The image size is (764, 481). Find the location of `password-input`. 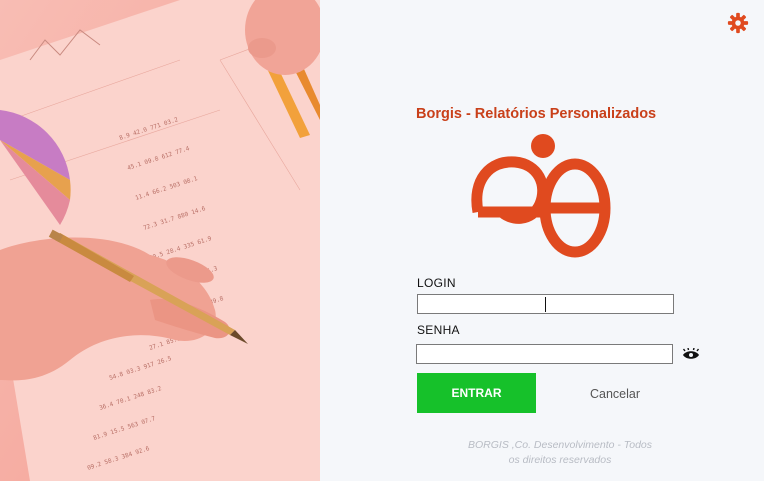

password-input is located at coordinates (544, 354).